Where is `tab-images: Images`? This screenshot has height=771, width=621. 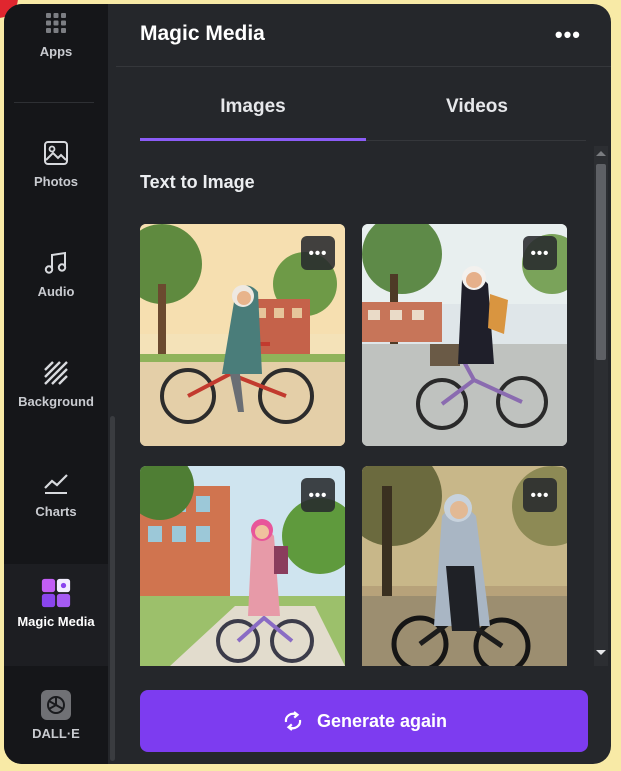
tab-images: Images is located at coordinates (253, 107).